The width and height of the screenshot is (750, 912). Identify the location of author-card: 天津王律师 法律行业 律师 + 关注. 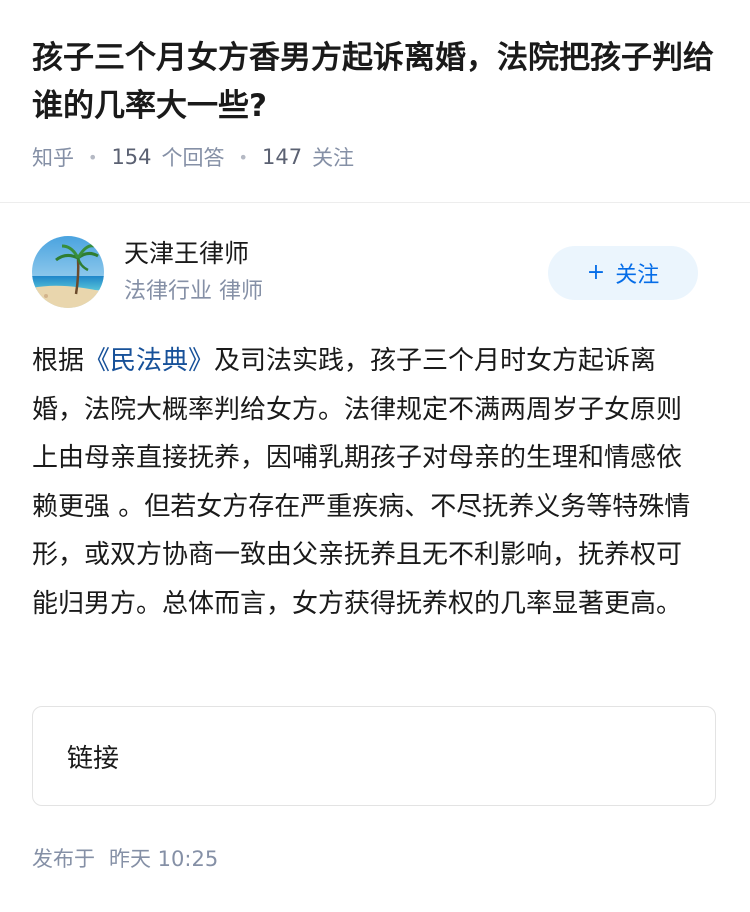
(365, 272).